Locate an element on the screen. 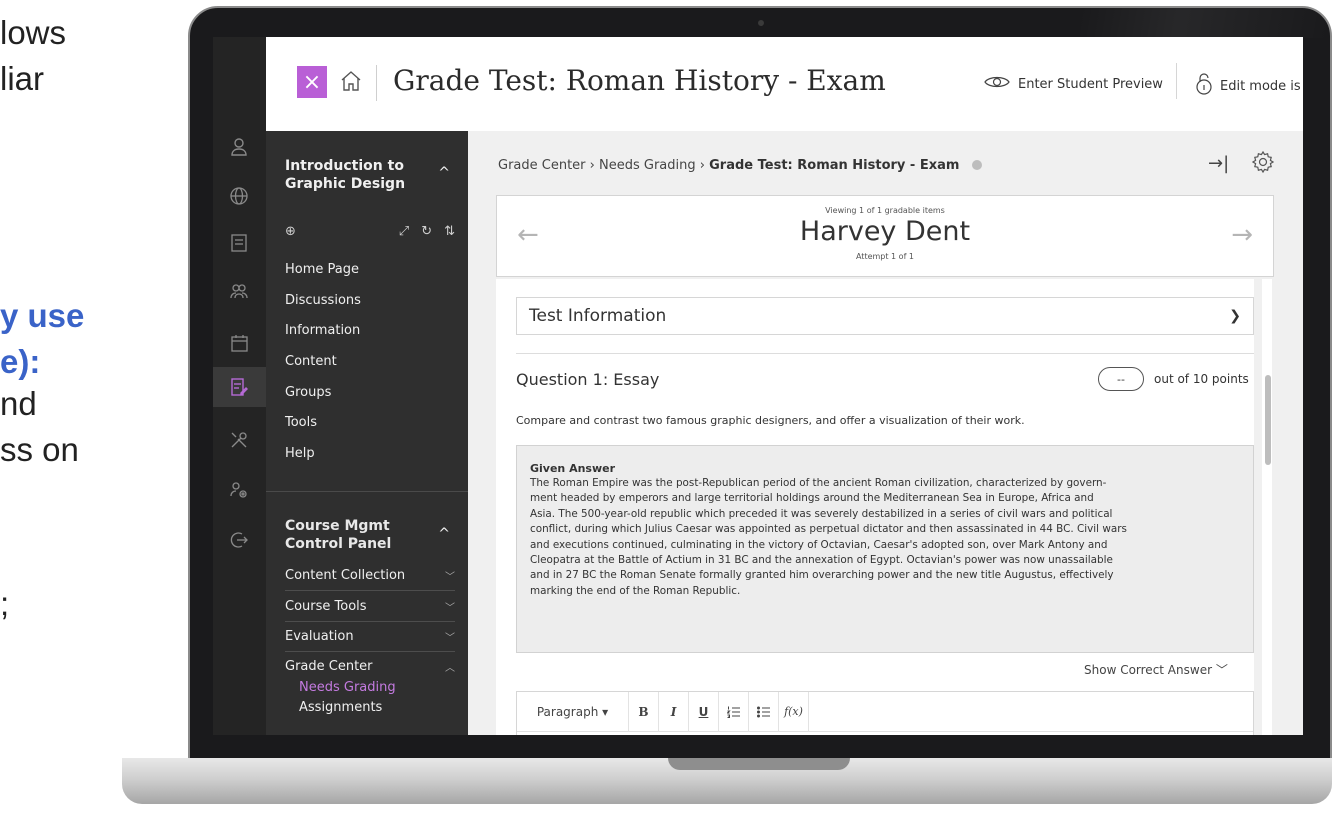 The width and height of the screenshot is (1332, 813). organizations-icon is located at coordinates (239, 291).